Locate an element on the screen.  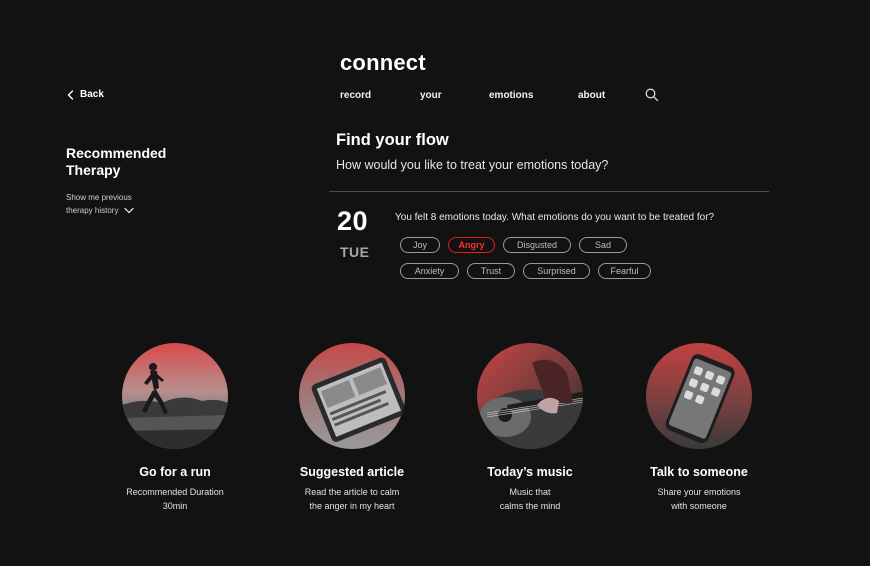
emotion-chip-row-2: Anxiety Trust Surprised Fearful is located at coordinates (525, 271).